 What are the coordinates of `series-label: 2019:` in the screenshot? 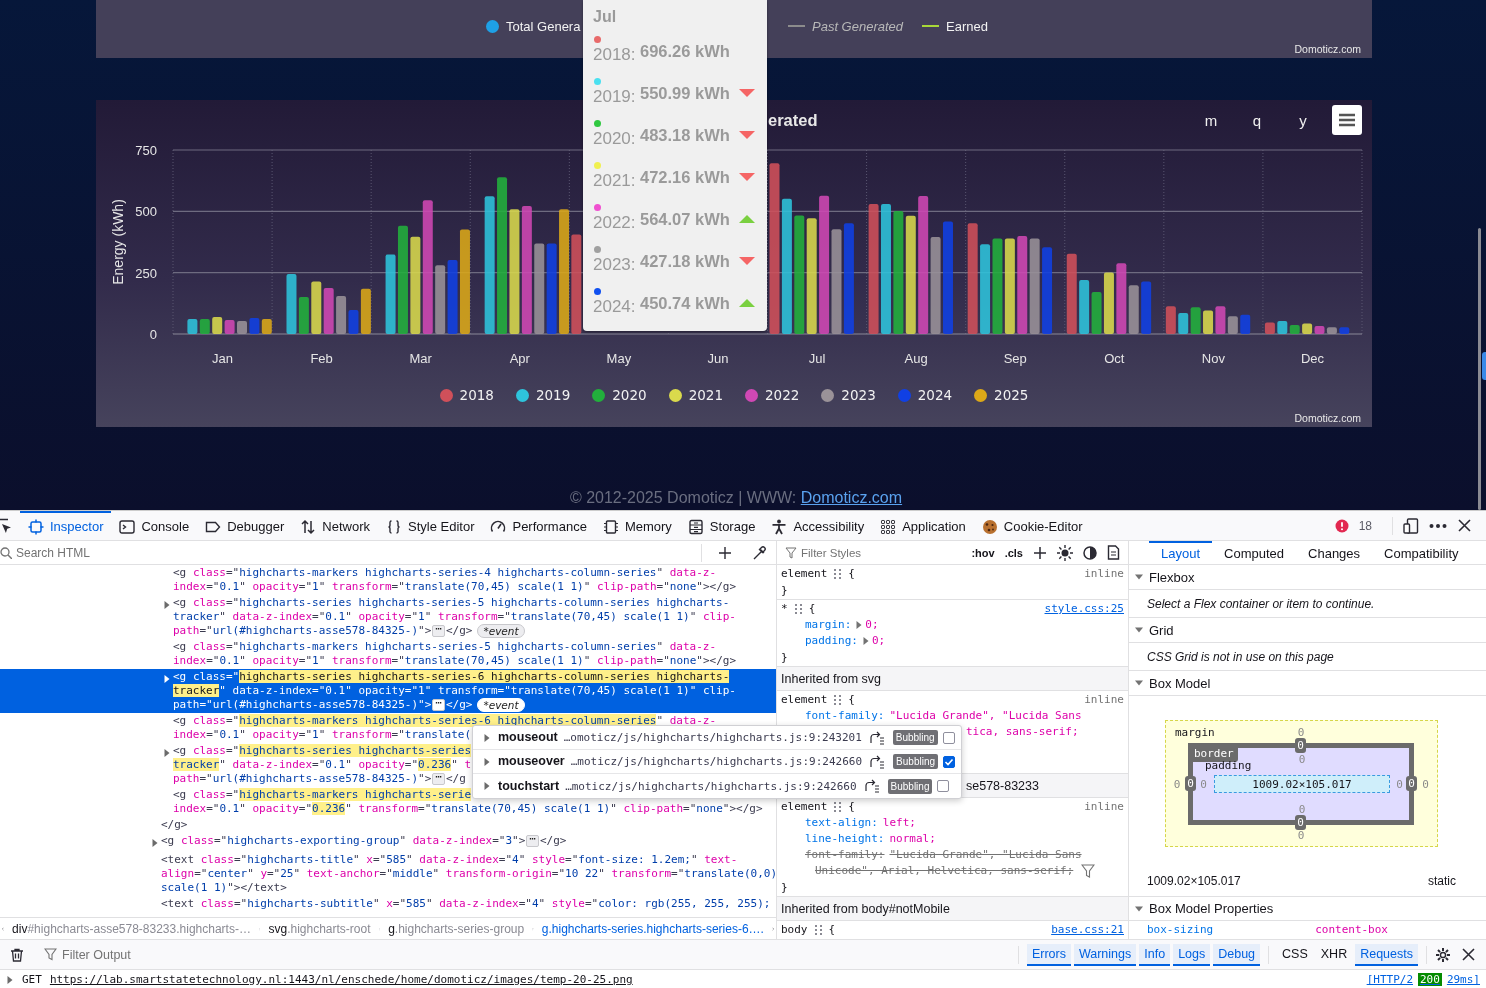 It's located at (615, 97).